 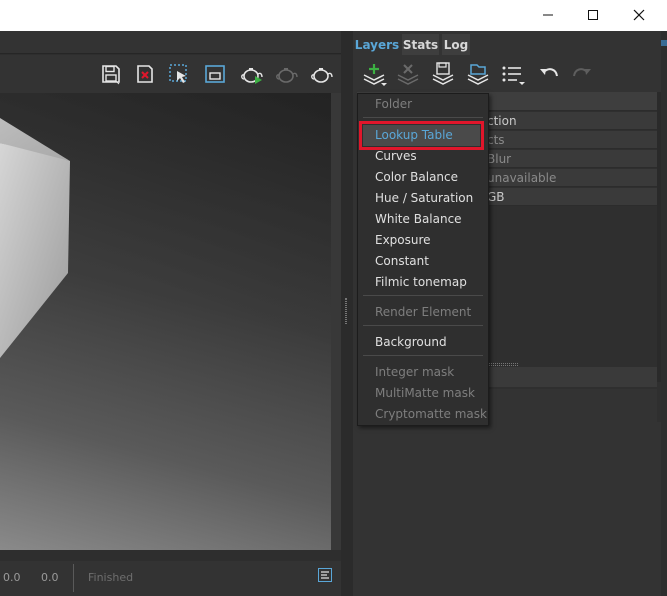 I want to click on panel-splitter, so click(x=347, y=313).